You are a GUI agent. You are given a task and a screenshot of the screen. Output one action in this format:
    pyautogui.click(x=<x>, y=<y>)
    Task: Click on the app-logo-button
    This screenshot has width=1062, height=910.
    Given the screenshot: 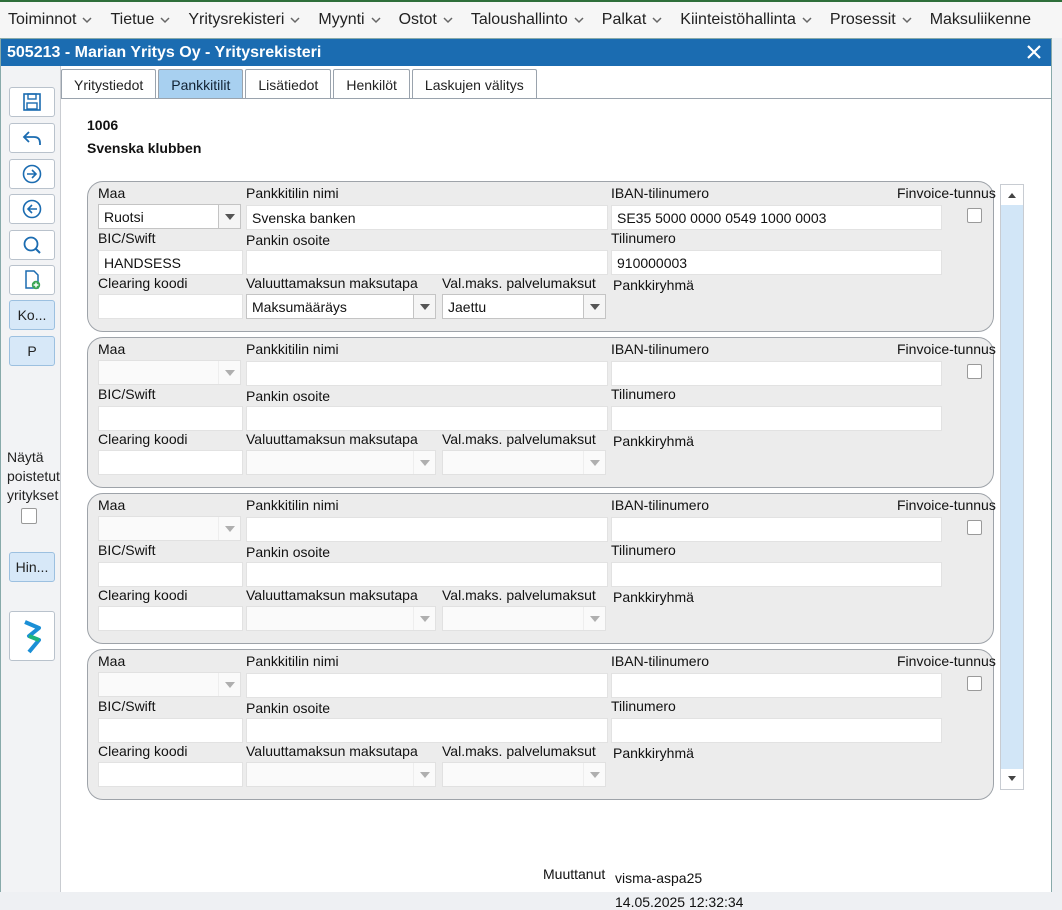 What is the action you would take?
    pyautogui.click(x=32, y=636)
    